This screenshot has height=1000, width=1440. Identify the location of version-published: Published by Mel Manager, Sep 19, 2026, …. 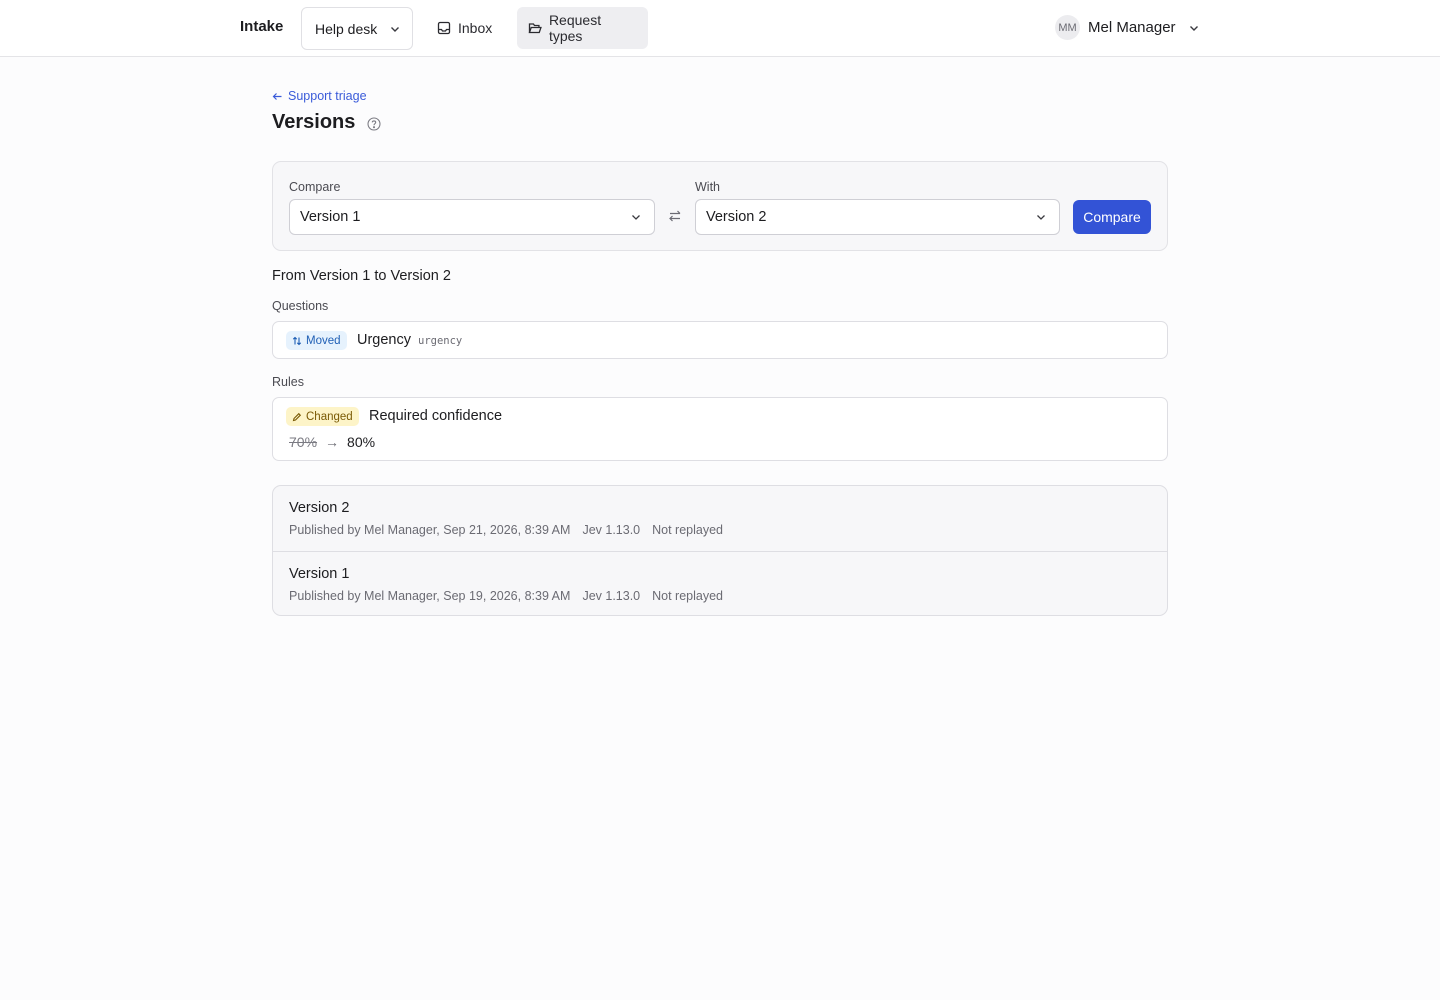
(430, 596).